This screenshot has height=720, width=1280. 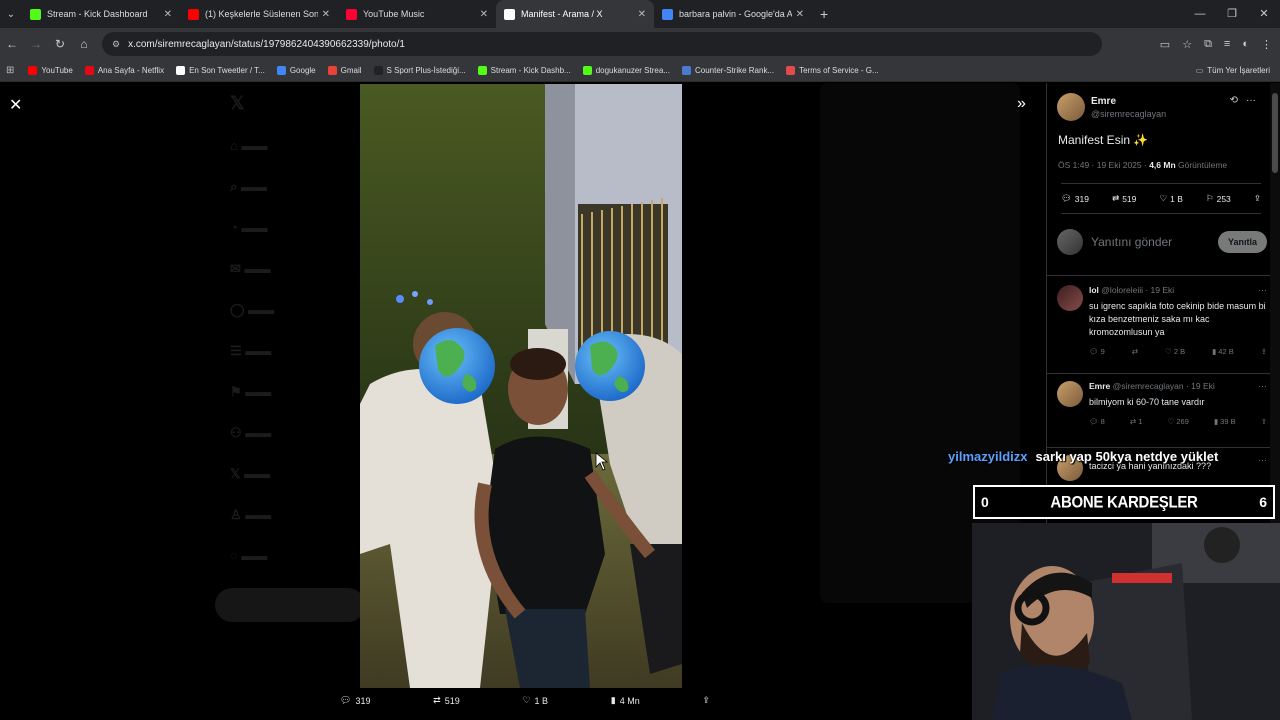 I want to click on photo-like-button: ♡ 1 B, so click(x=535, y=700).